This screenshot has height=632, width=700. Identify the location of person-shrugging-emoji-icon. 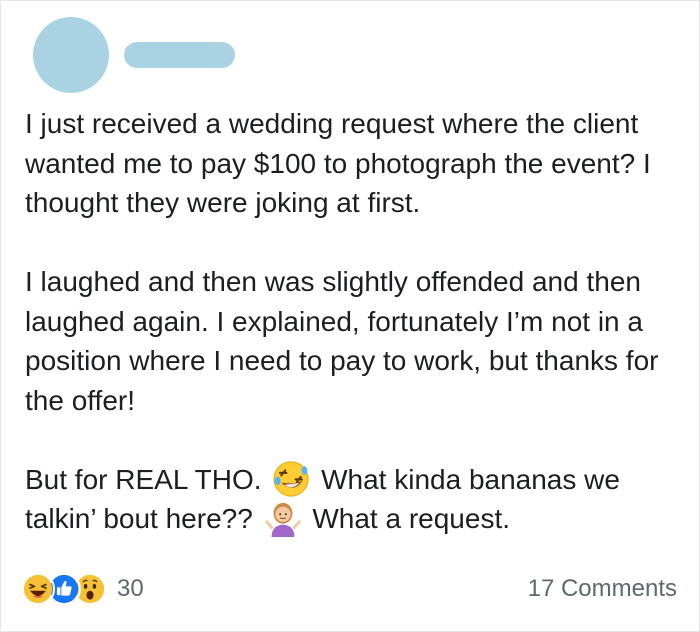
(283, 518).